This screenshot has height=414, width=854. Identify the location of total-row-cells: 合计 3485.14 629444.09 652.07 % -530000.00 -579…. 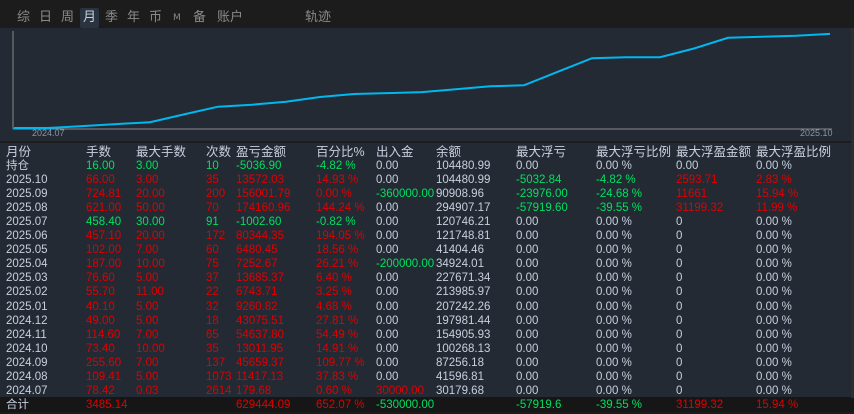
(427, 405).